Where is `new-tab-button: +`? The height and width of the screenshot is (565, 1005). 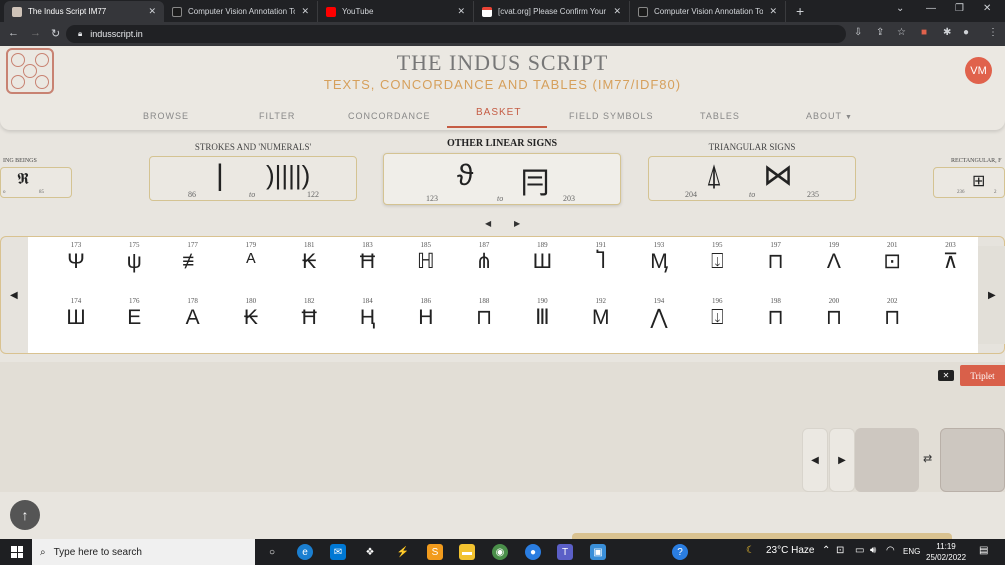 new-tab-button: + is located at coordinates (800, 11).